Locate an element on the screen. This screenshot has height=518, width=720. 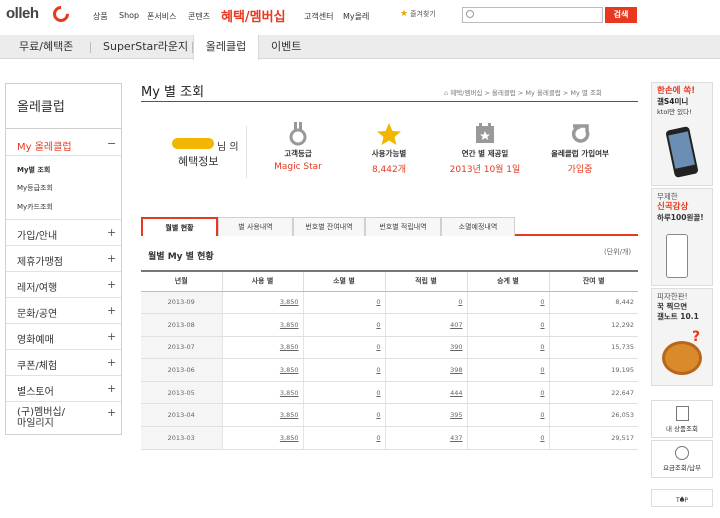
table-row: 2013-05 3,850 0 444 0 22,647 is located at coordinates (389, 393).